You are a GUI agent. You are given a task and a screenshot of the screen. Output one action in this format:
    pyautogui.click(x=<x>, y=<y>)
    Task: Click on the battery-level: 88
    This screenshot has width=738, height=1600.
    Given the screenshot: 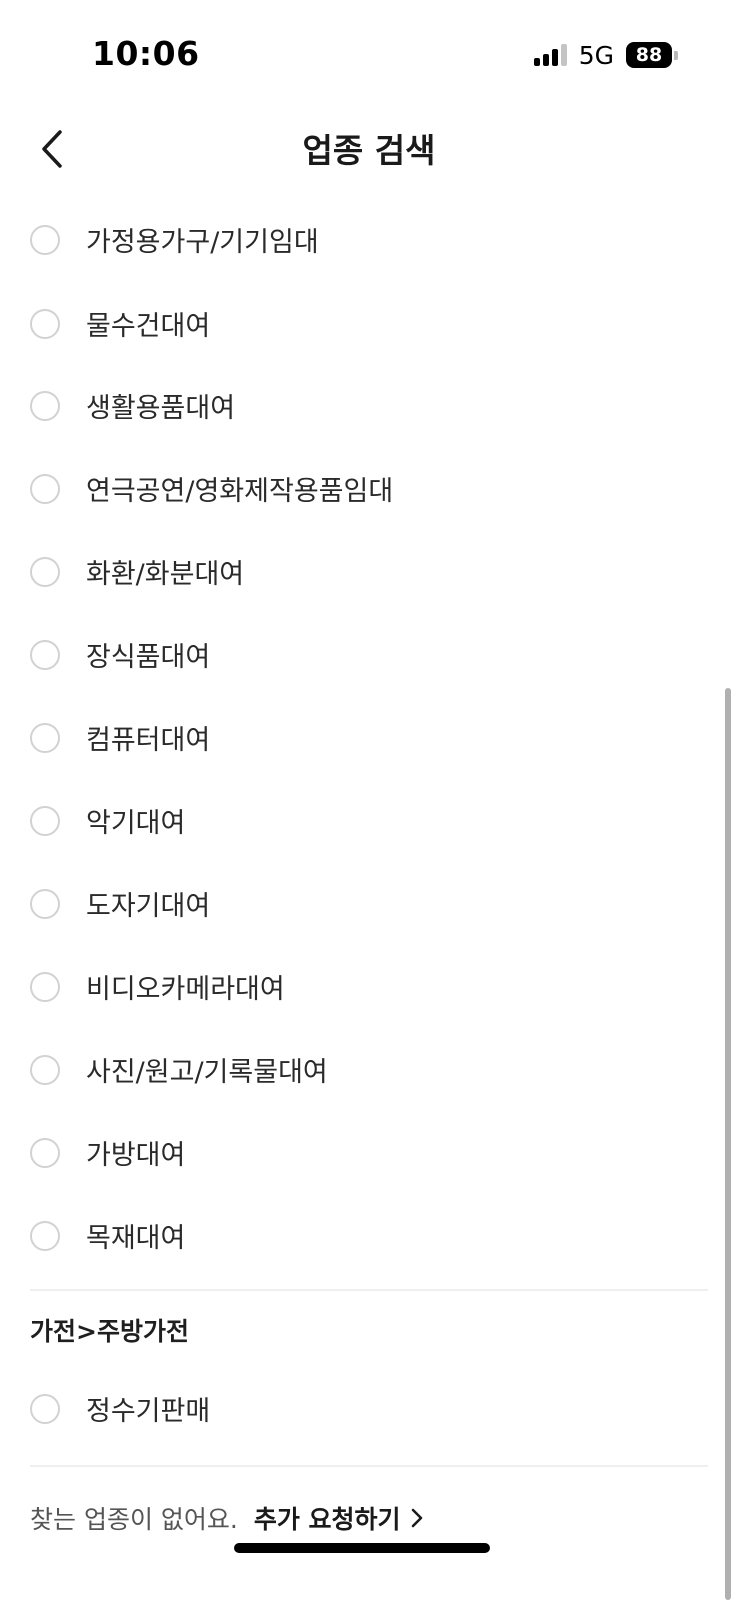 What is the action you would take?
    pyautogui.click(x=649, y=55)
    